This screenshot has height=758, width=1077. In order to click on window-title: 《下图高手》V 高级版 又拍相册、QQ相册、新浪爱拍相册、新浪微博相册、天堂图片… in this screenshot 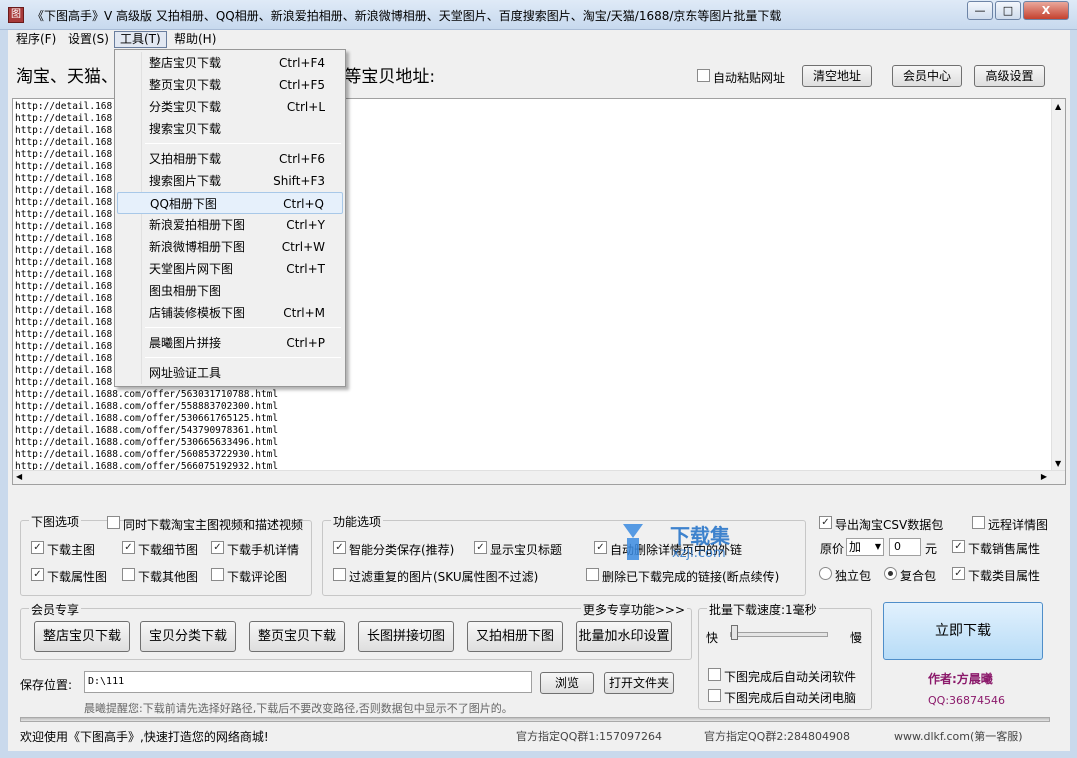, I will do `click(407, 16)`.